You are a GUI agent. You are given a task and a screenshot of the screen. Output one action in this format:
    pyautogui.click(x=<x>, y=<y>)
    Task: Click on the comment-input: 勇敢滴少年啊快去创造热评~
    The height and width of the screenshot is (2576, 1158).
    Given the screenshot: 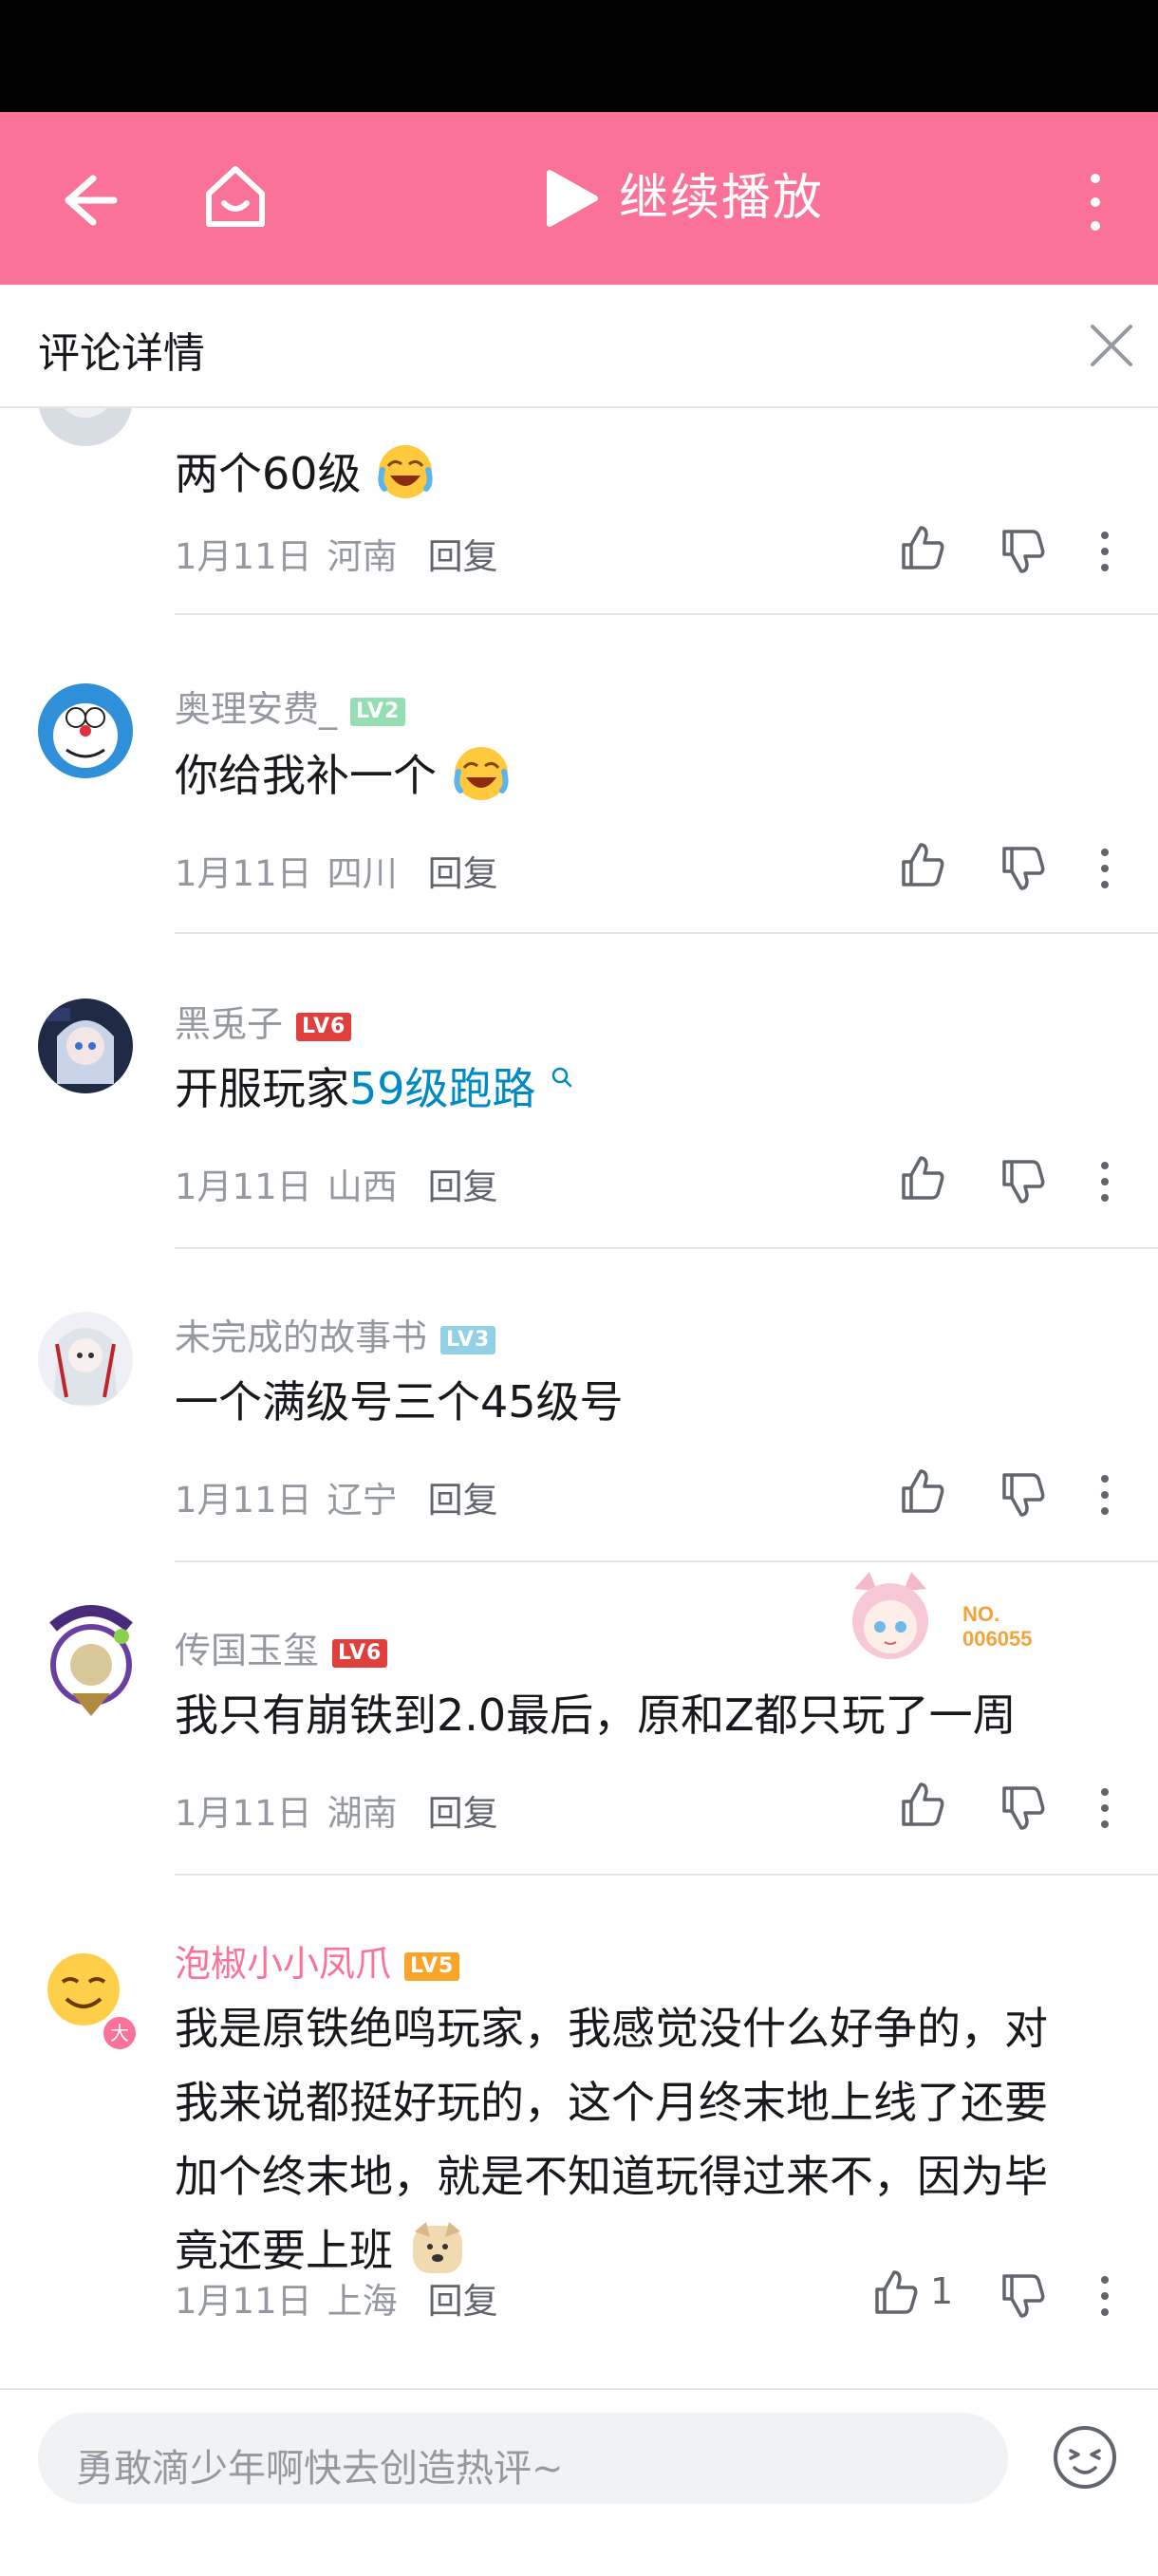 What is the action you would take?
    pyautogui.click(x=523, y=2459)
    